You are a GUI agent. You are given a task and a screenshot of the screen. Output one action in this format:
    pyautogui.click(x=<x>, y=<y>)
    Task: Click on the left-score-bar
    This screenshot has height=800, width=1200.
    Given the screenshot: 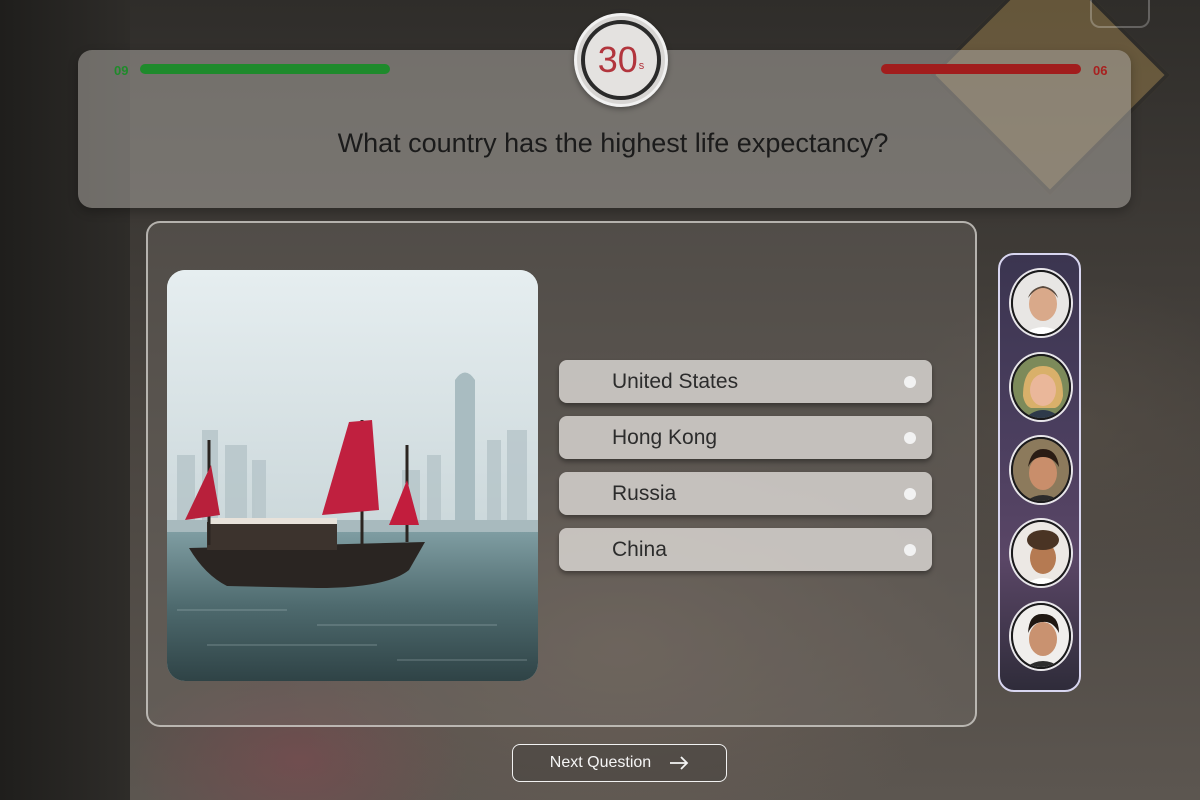 What is the action you would take?
    pyautogui.click(x=265, y=69)
    